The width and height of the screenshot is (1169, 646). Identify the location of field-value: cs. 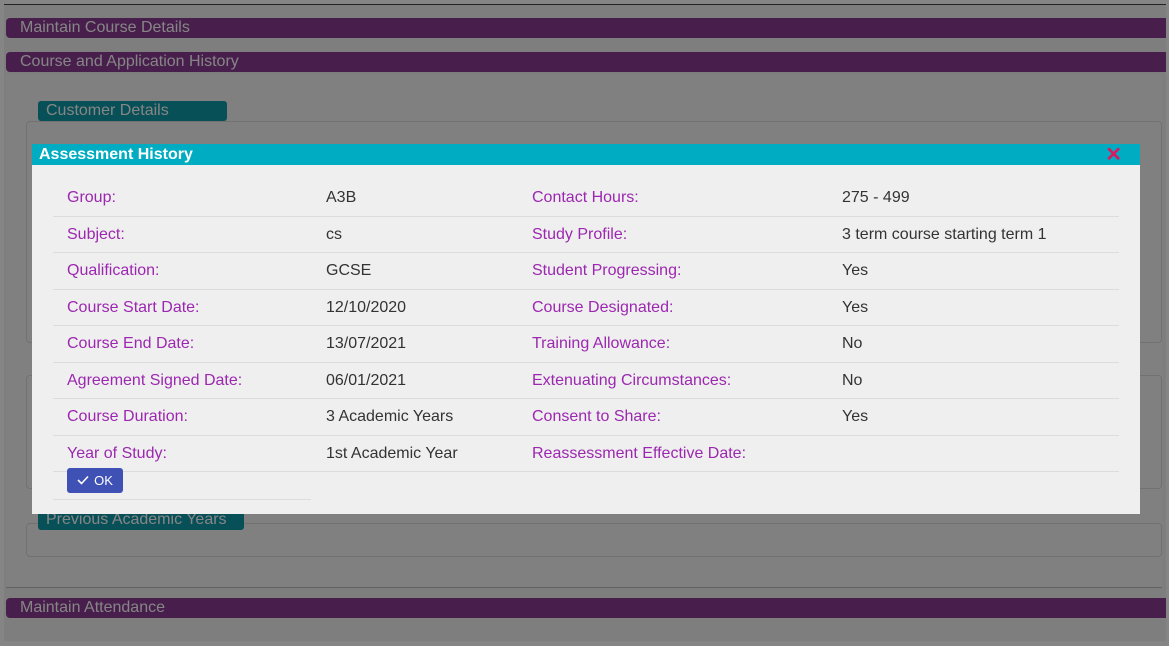
(334, 234).